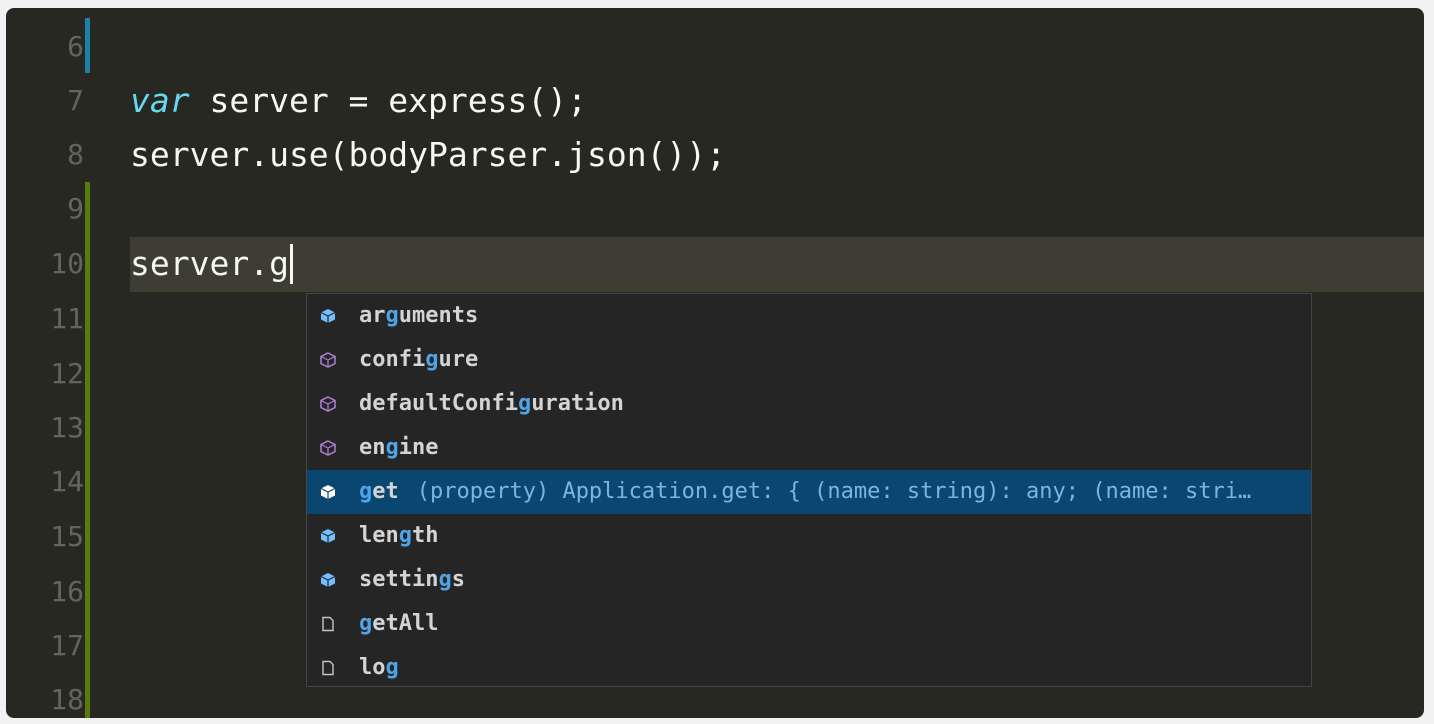  I want to click on line-number: 10, so click(67, 263).